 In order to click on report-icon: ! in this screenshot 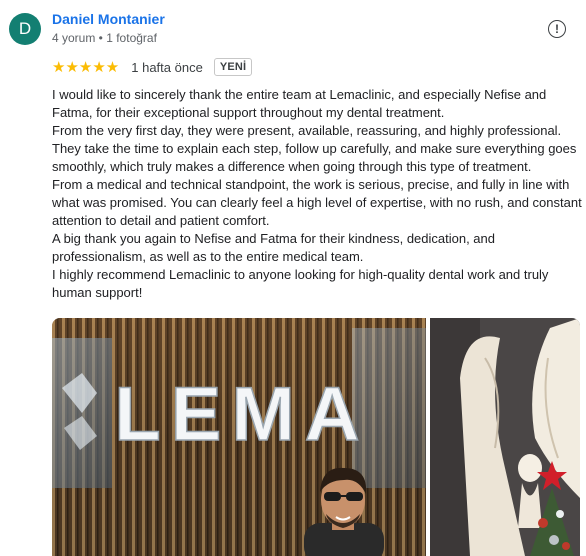, I will do `click(557, 29)`.